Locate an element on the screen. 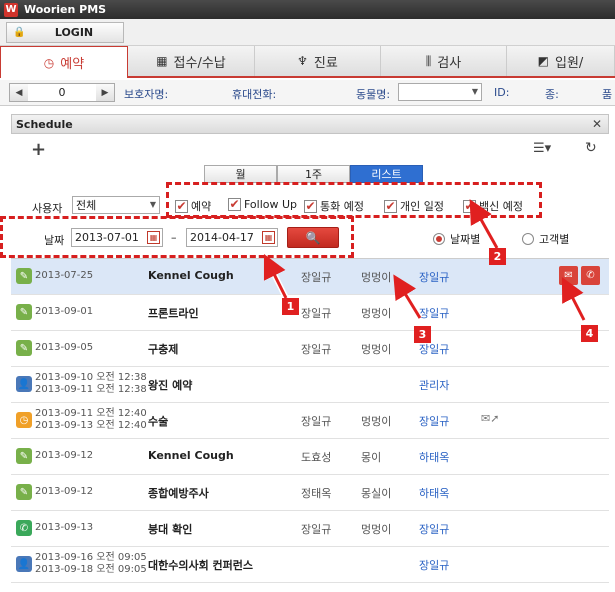  radio-by-date: 날짜별 is located at coordinates (456, 239).